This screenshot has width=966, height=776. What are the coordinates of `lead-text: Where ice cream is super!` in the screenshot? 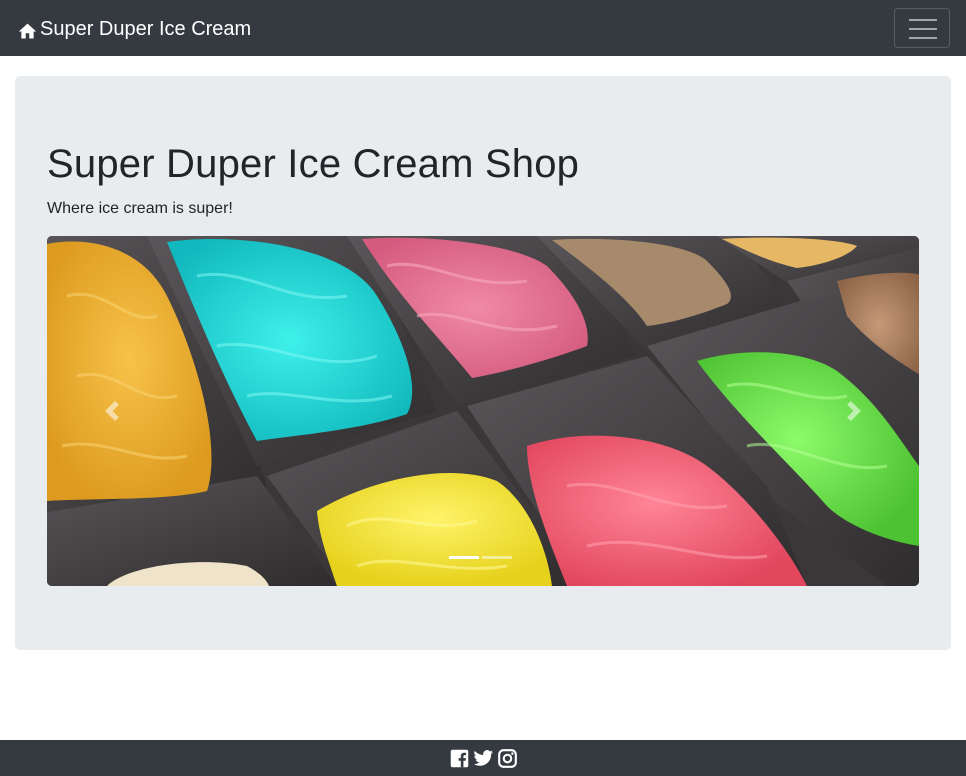 It's located at (140, 208).